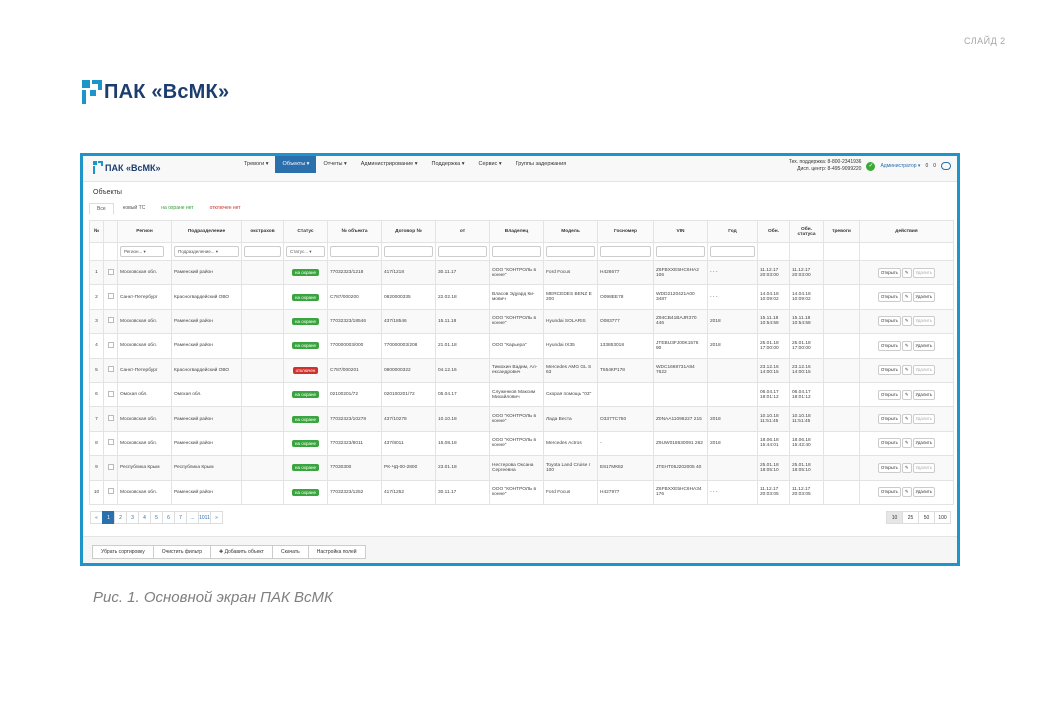 The image size is (1040, 720). Describe the element at coordinates (225, 209) in the screenshot. I see `tab-disabled: отключен нет` at that location.